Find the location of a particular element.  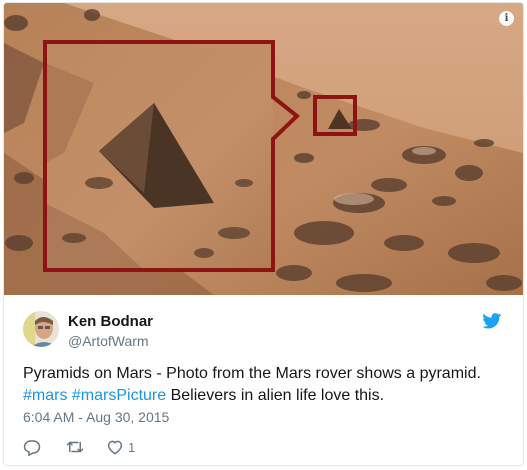

info-icon: i is located at coordinates (506, 18).